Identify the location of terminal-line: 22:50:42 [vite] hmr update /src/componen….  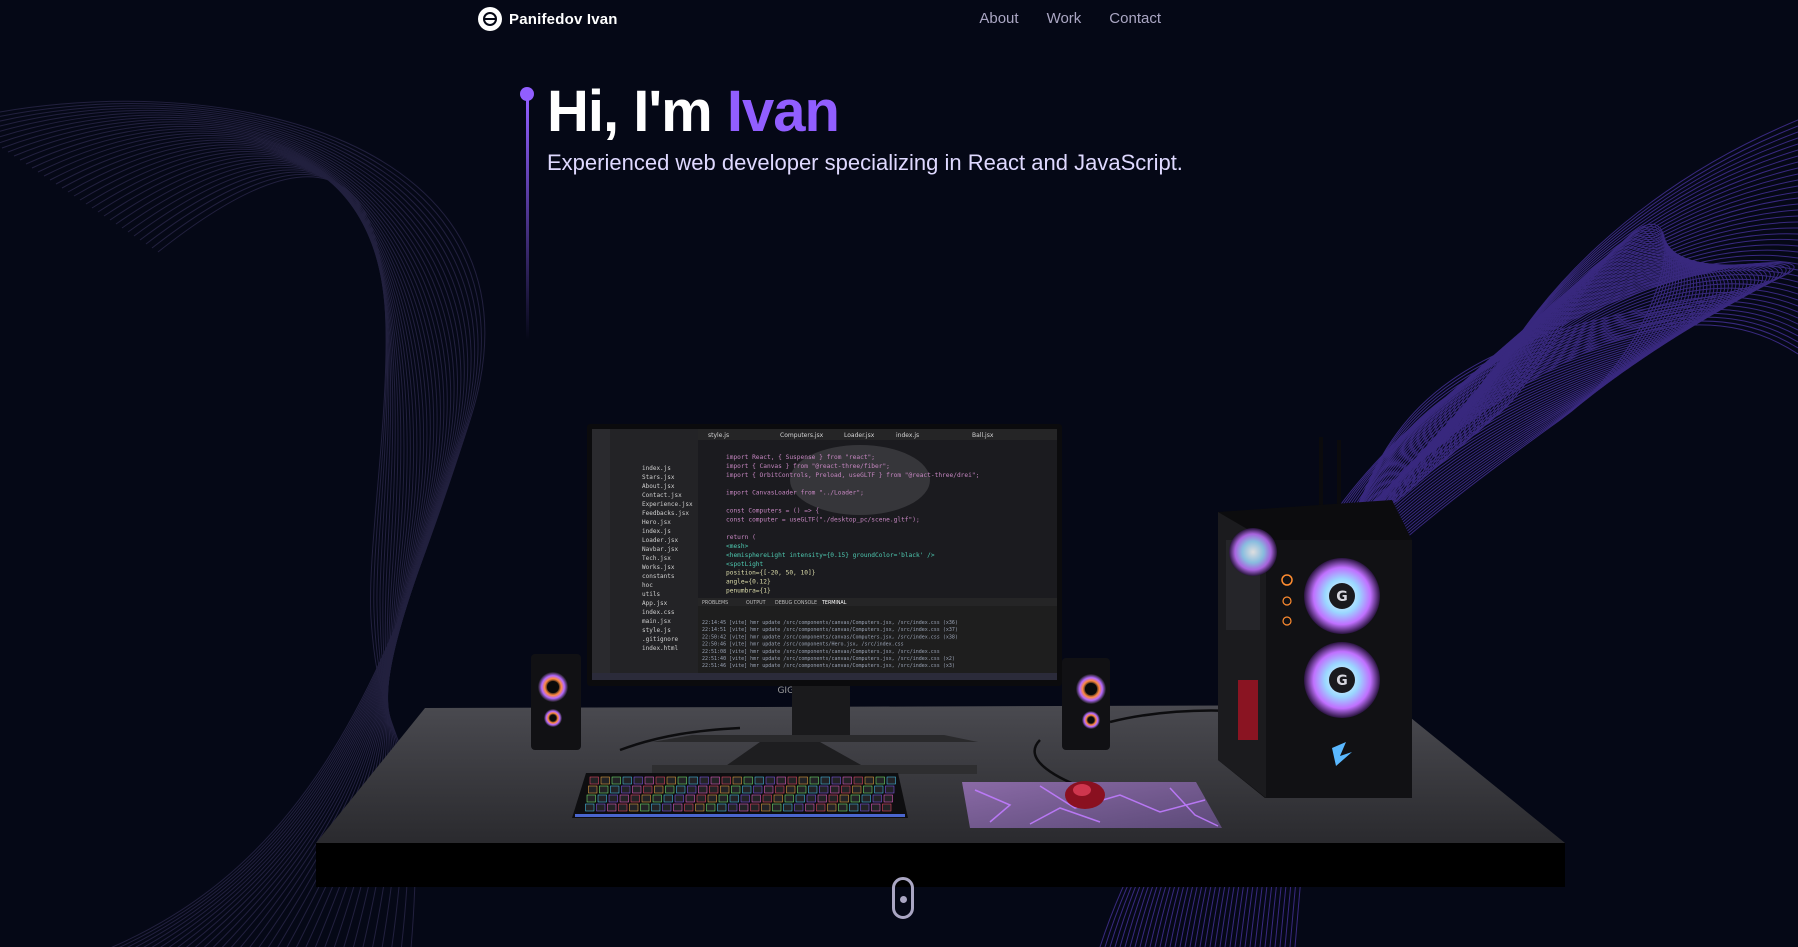
(830, 637).